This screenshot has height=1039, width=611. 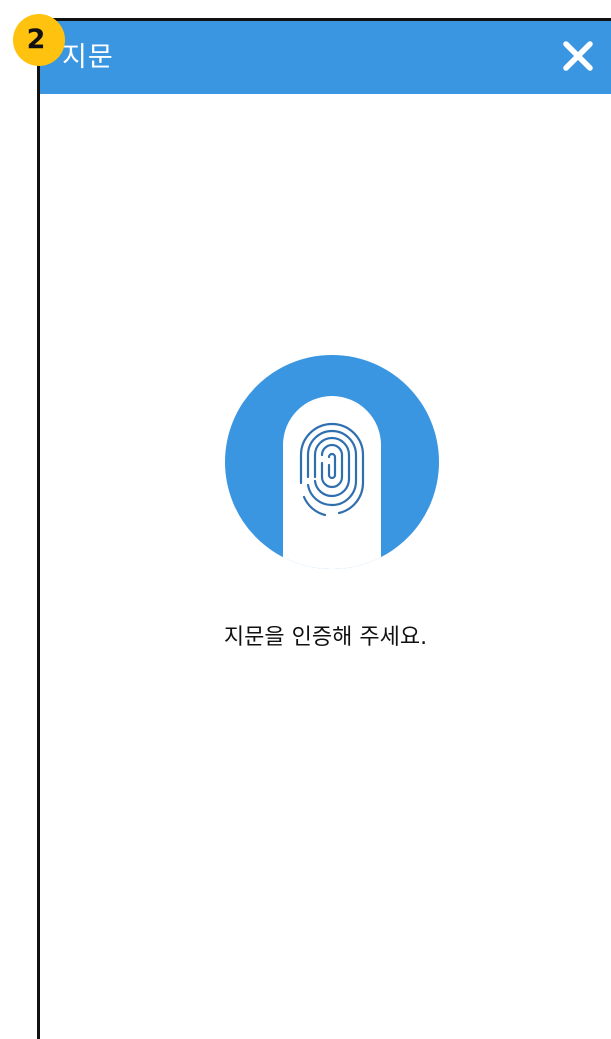 What do you see at coordinates (325, 57) in the screenshot?
I see `dialog-header: 지문` at bounding box center [325, 57].